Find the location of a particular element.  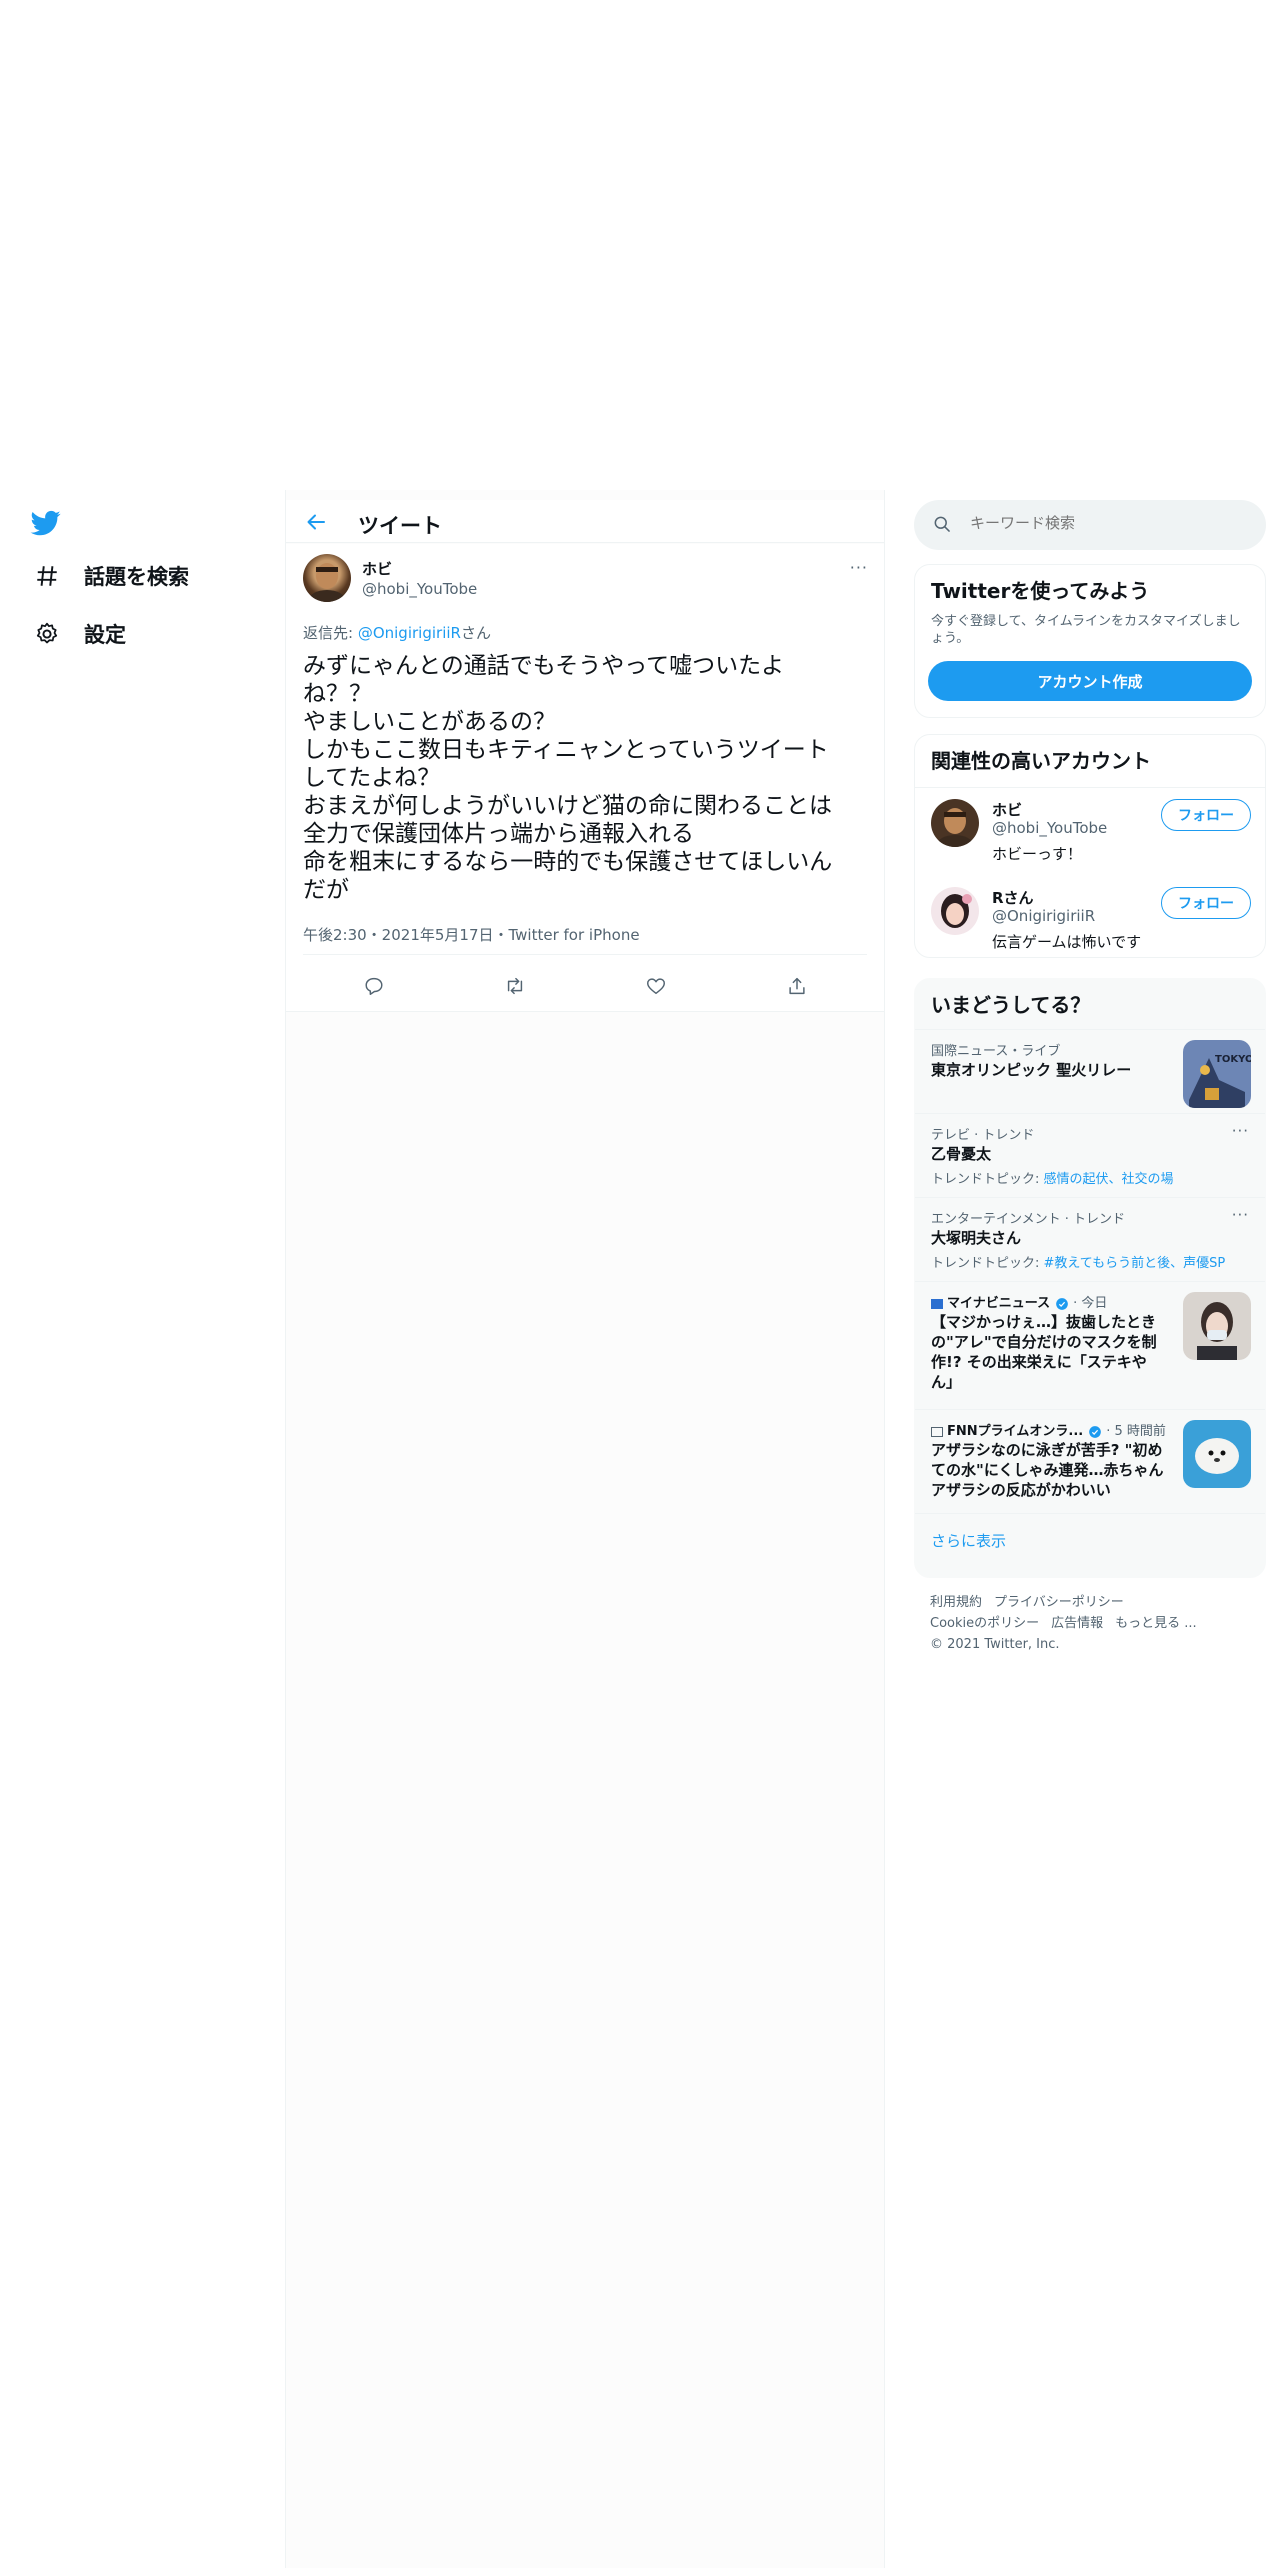

news-title-line: アザラシなのに泳ぎが苦手? "初め is located at coordinates (1047, 1450).